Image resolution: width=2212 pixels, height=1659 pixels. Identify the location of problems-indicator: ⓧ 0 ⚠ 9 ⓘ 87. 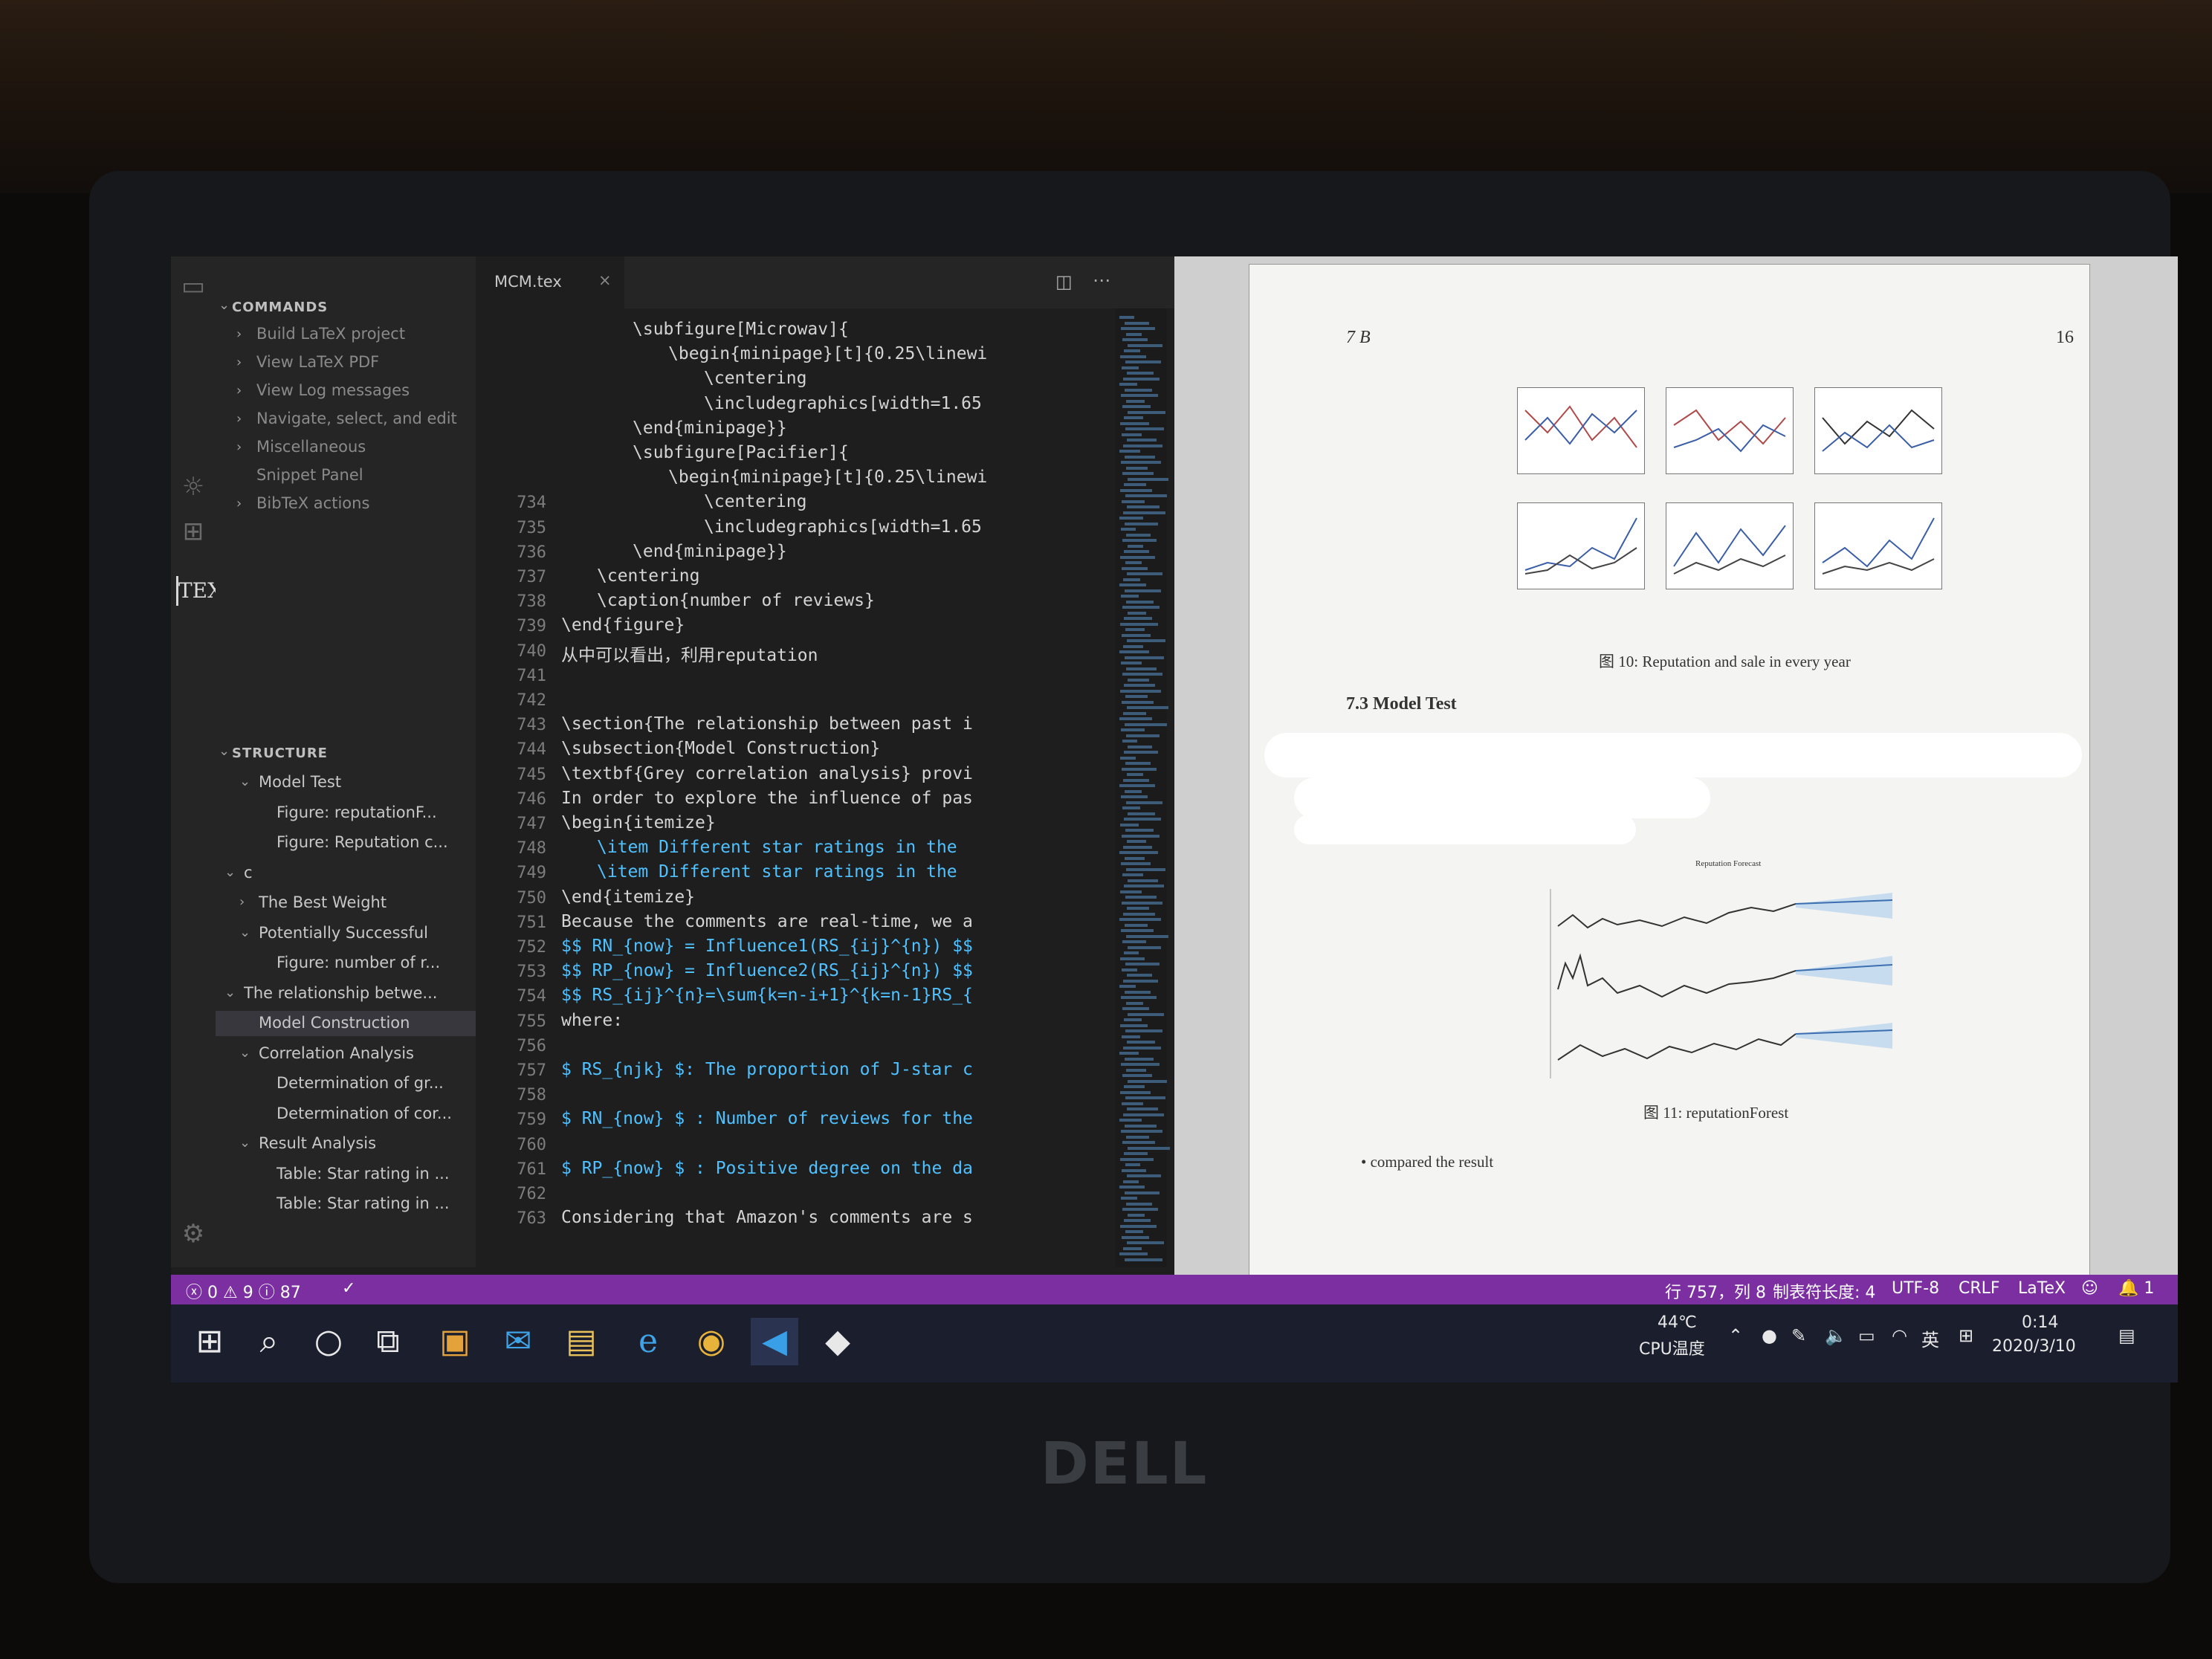
(243, 1291).